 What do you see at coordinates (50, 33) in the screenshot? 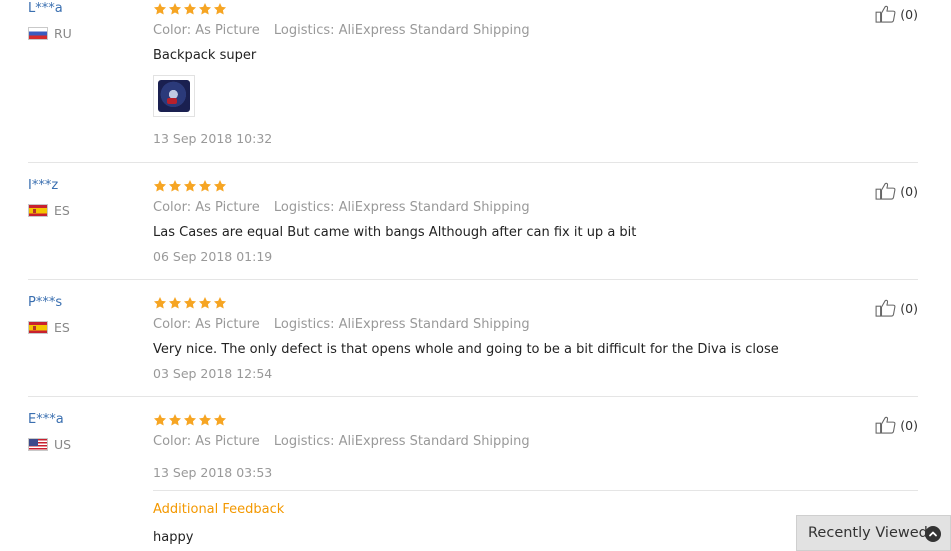
I see `reviewer-country: RU` at bounding box center [50, 33].